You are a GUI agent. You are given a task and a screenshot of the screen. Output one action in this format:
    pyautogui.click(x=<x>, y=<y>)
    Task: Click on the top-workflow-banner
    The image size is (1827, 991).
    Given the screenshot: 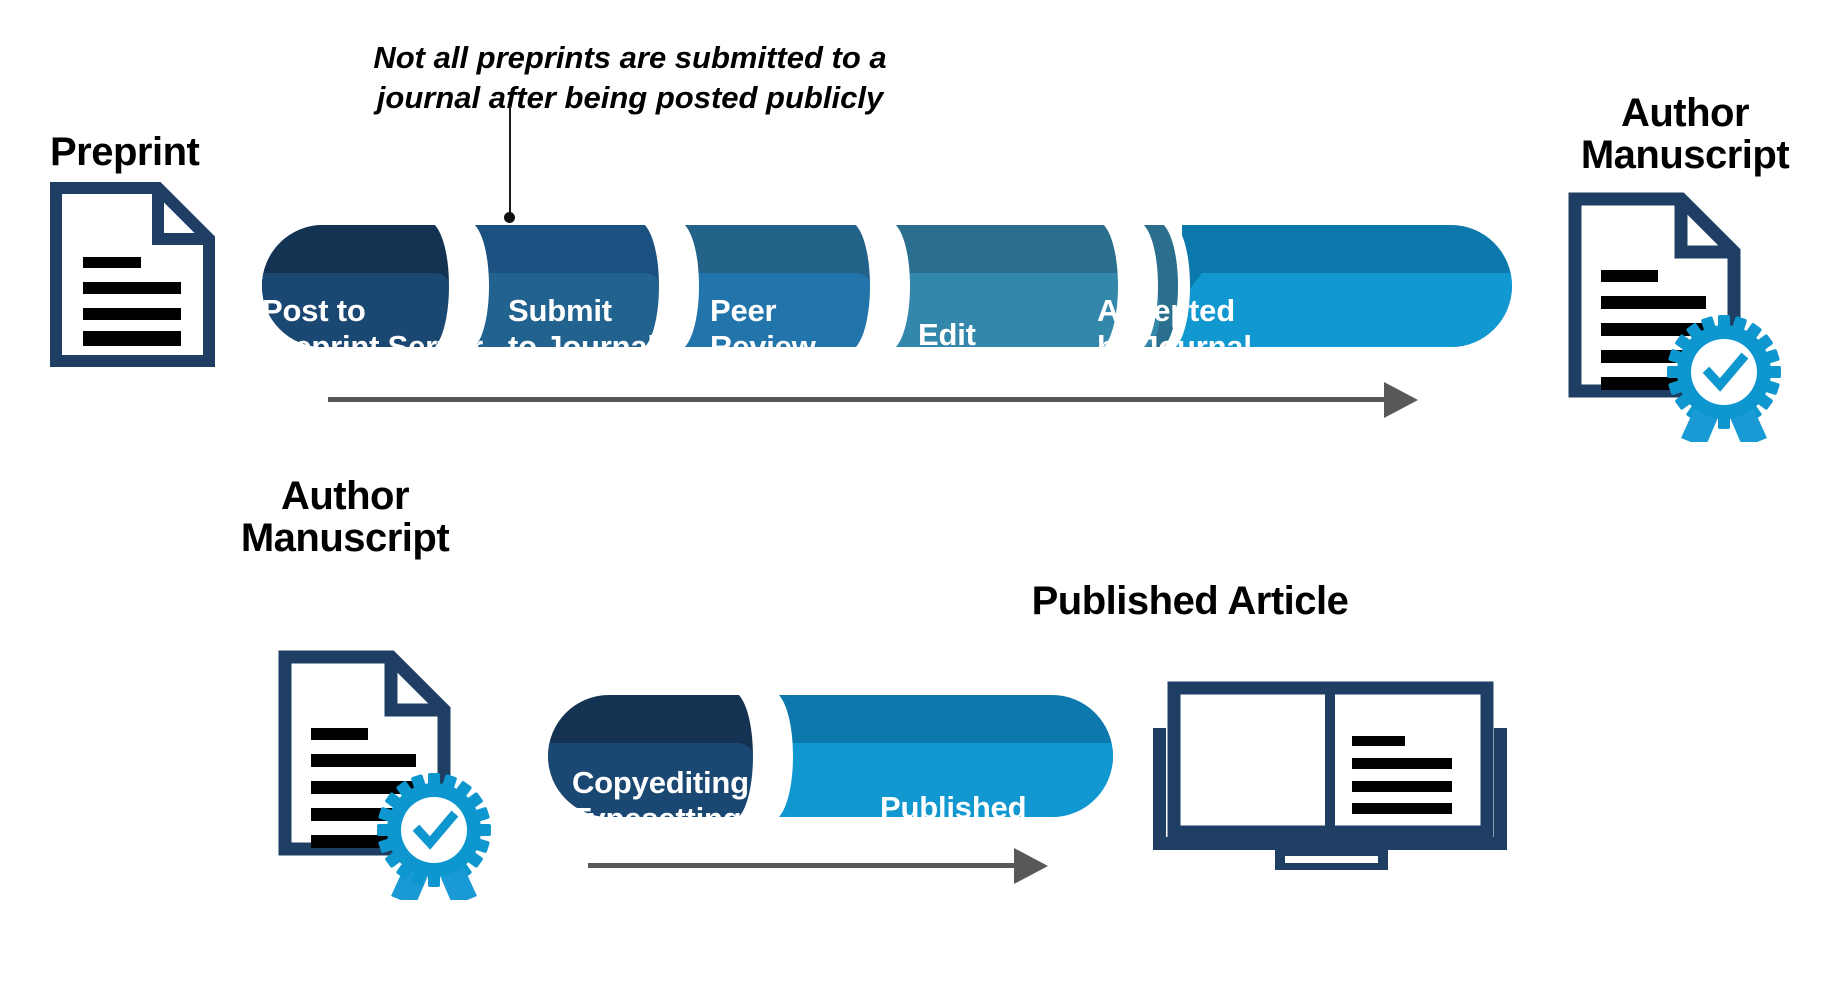 What is the action you would take?
    pyautogui.click(x=887, y=286)
    